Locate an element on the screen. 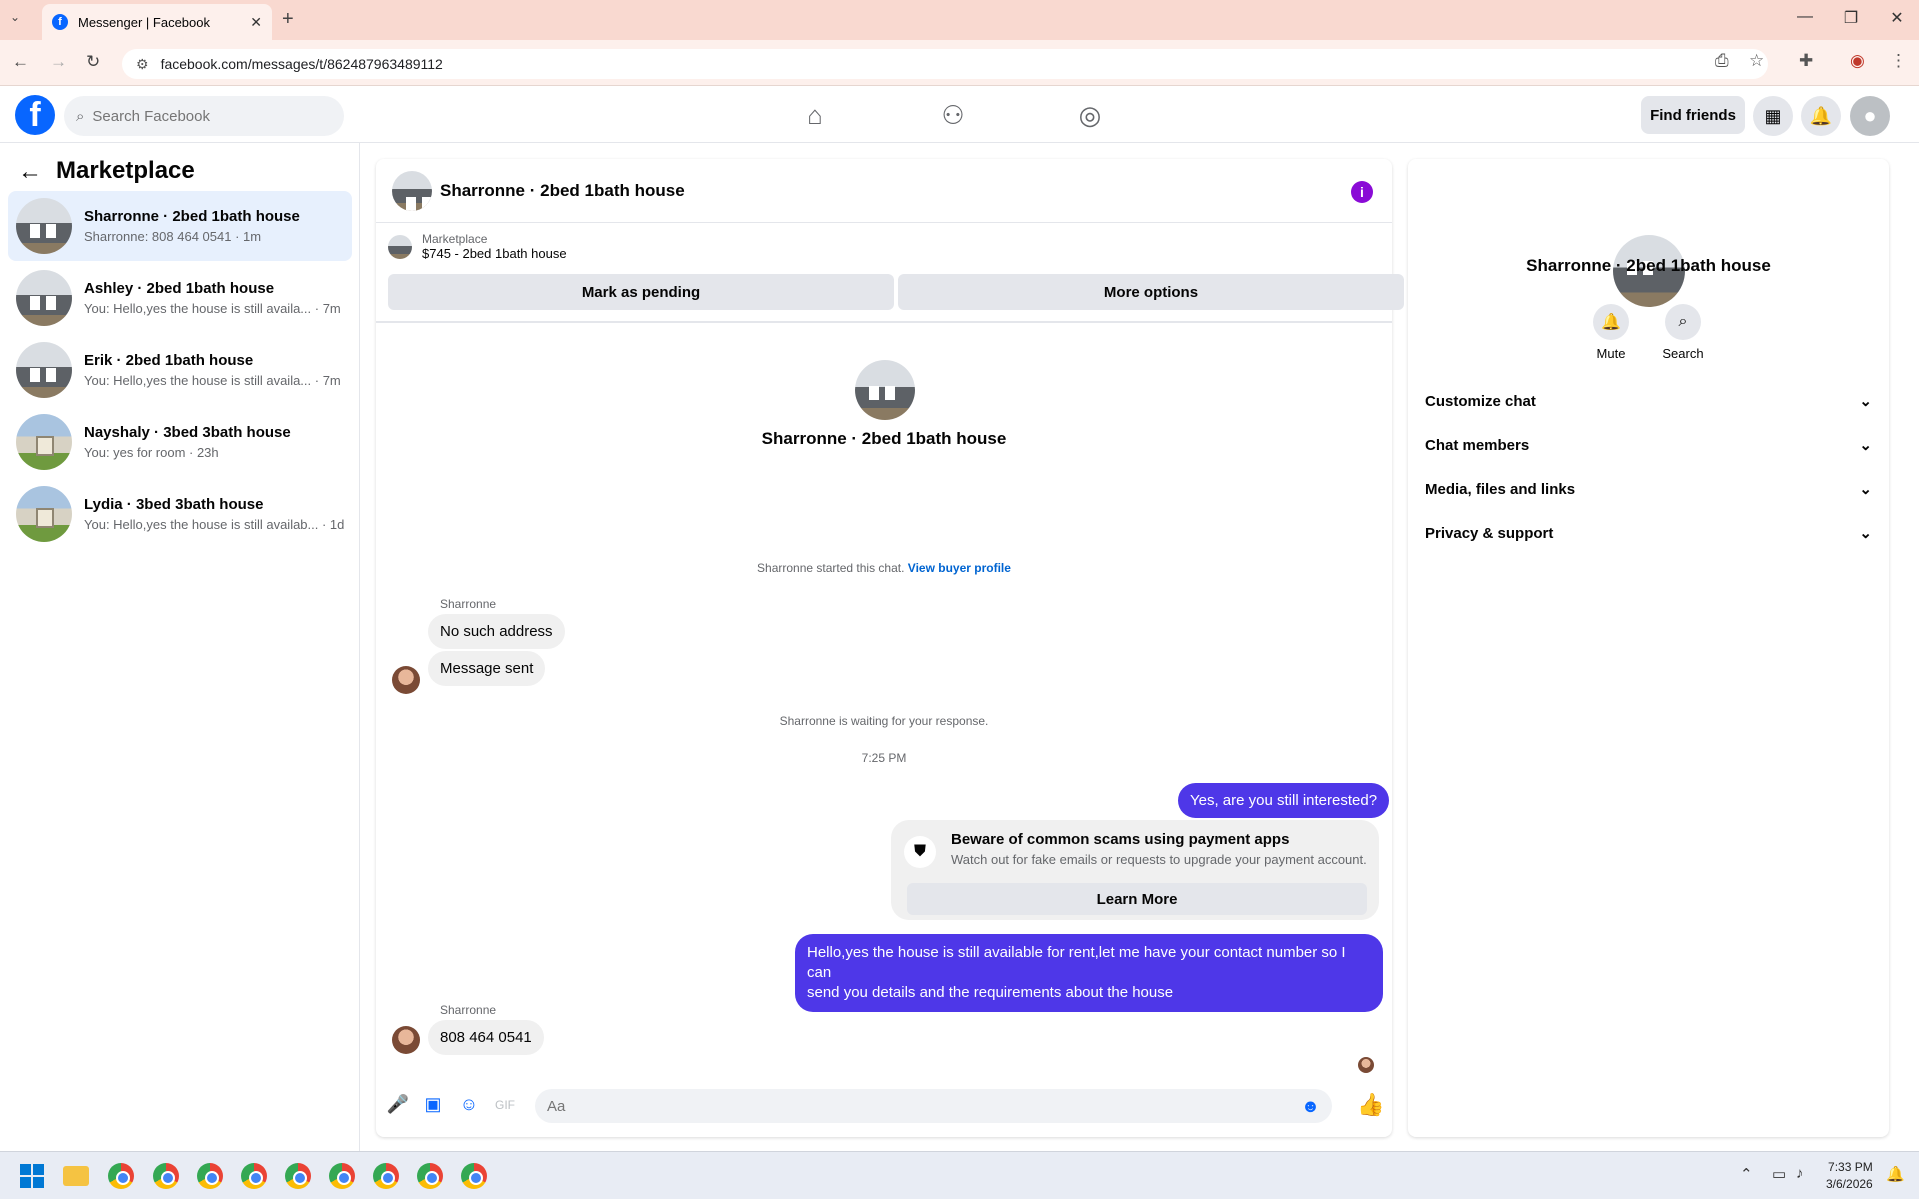 The width and height of the screenshot is (1919, 1199). site-info-icon: ⚙ is located at coordinates (142, 64).